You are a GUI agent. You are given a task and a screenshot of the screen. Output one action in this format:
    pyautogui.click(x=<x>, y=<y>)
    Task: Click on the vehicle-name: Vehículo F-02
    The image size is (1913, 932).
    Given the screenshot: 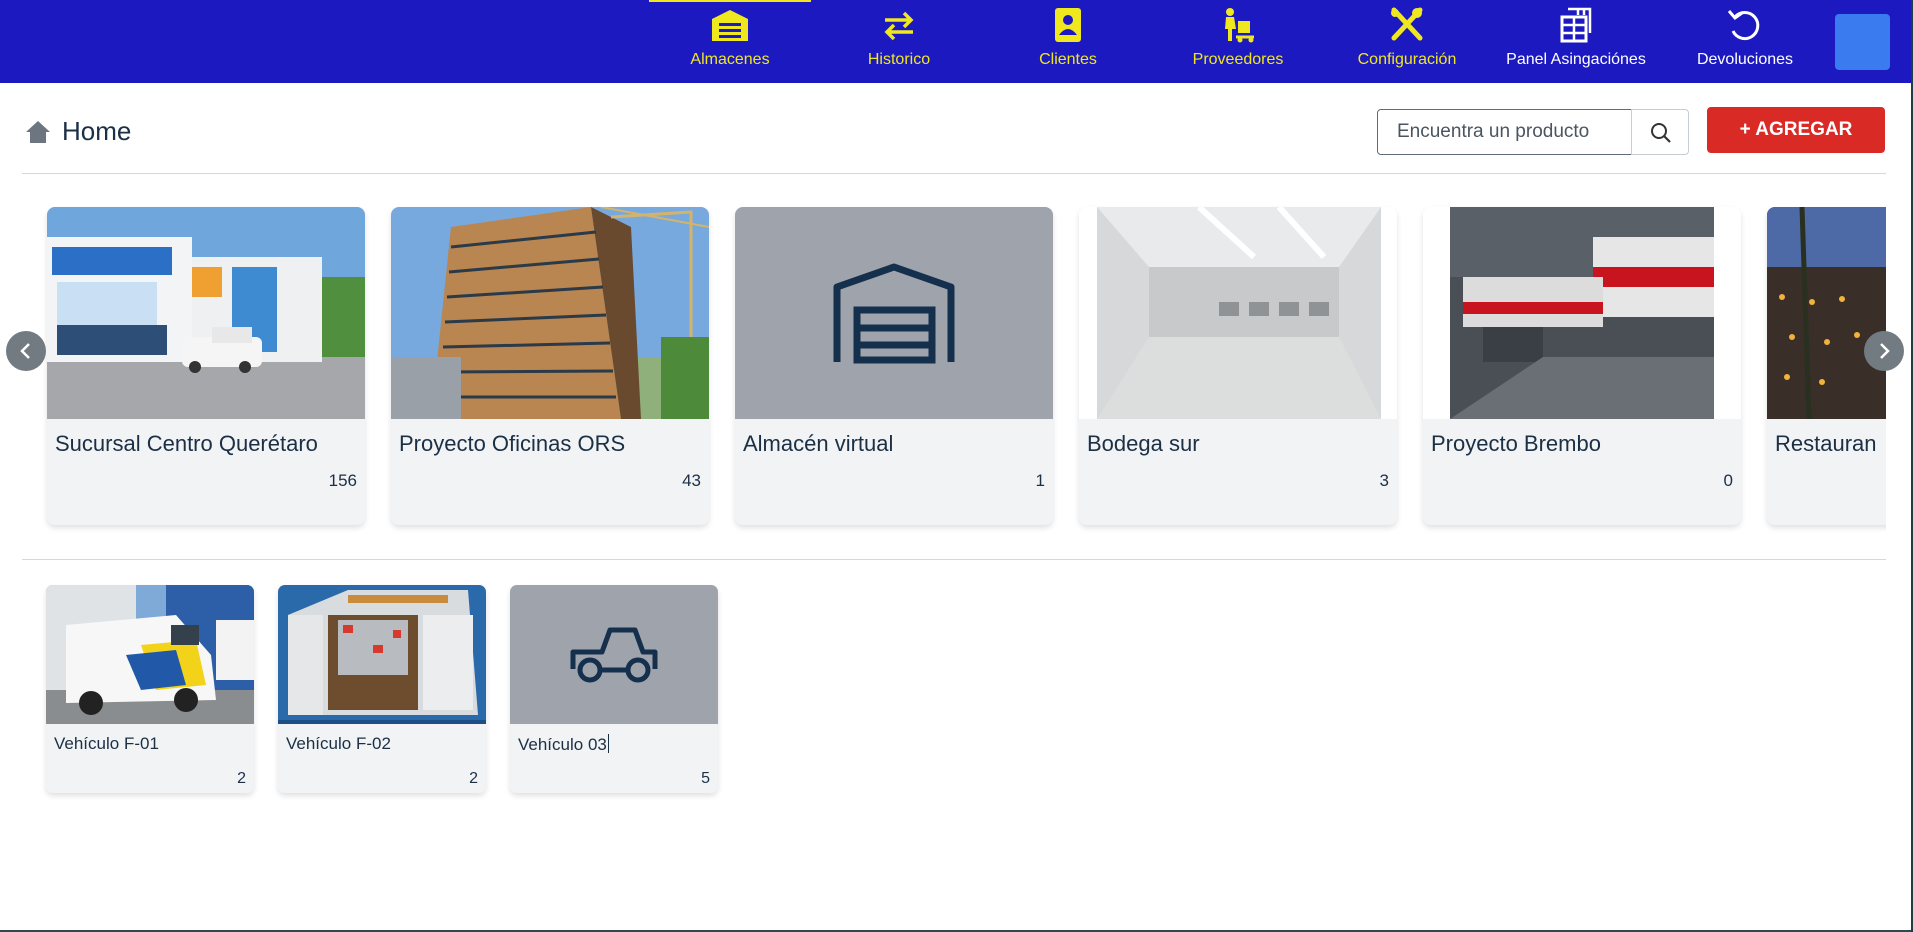 What is the action you would take?
    pyautogui.click(x=338, y=743)
    